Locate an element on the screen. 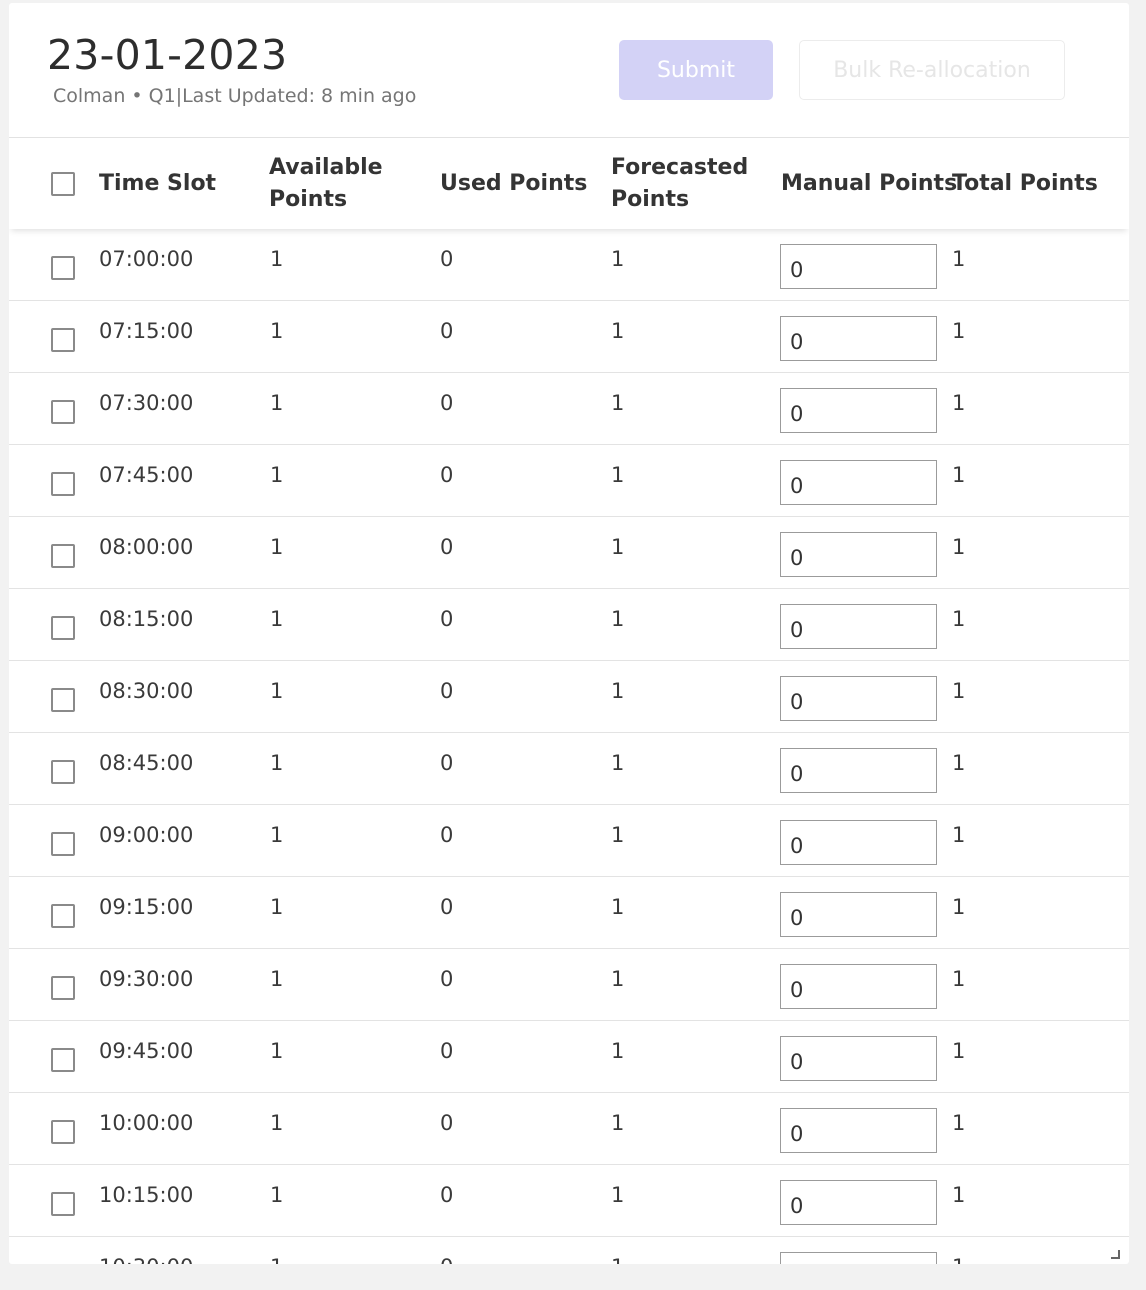 Image resolution: width=1146 pixels, height=1290 pixels. table-row: 09:00:00 1 0 1 1 is located at coordinates (569, 841).